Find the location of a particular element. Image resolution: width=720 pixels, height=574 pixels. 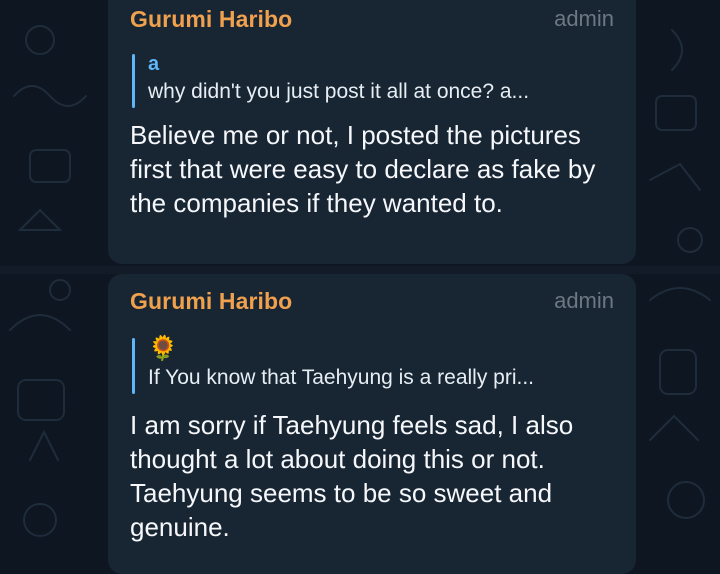

reply-author: a is located at coordinates (154, 64).